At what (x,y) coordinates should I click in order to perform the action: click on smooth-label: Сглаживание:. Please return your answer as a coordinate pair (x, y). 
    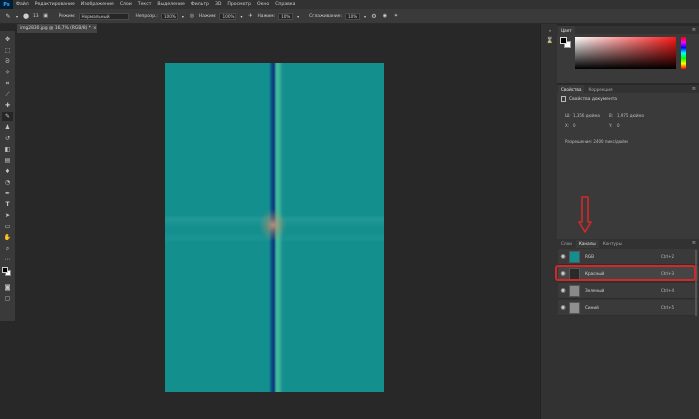
    Looking at the image, I should click on (325, 16).